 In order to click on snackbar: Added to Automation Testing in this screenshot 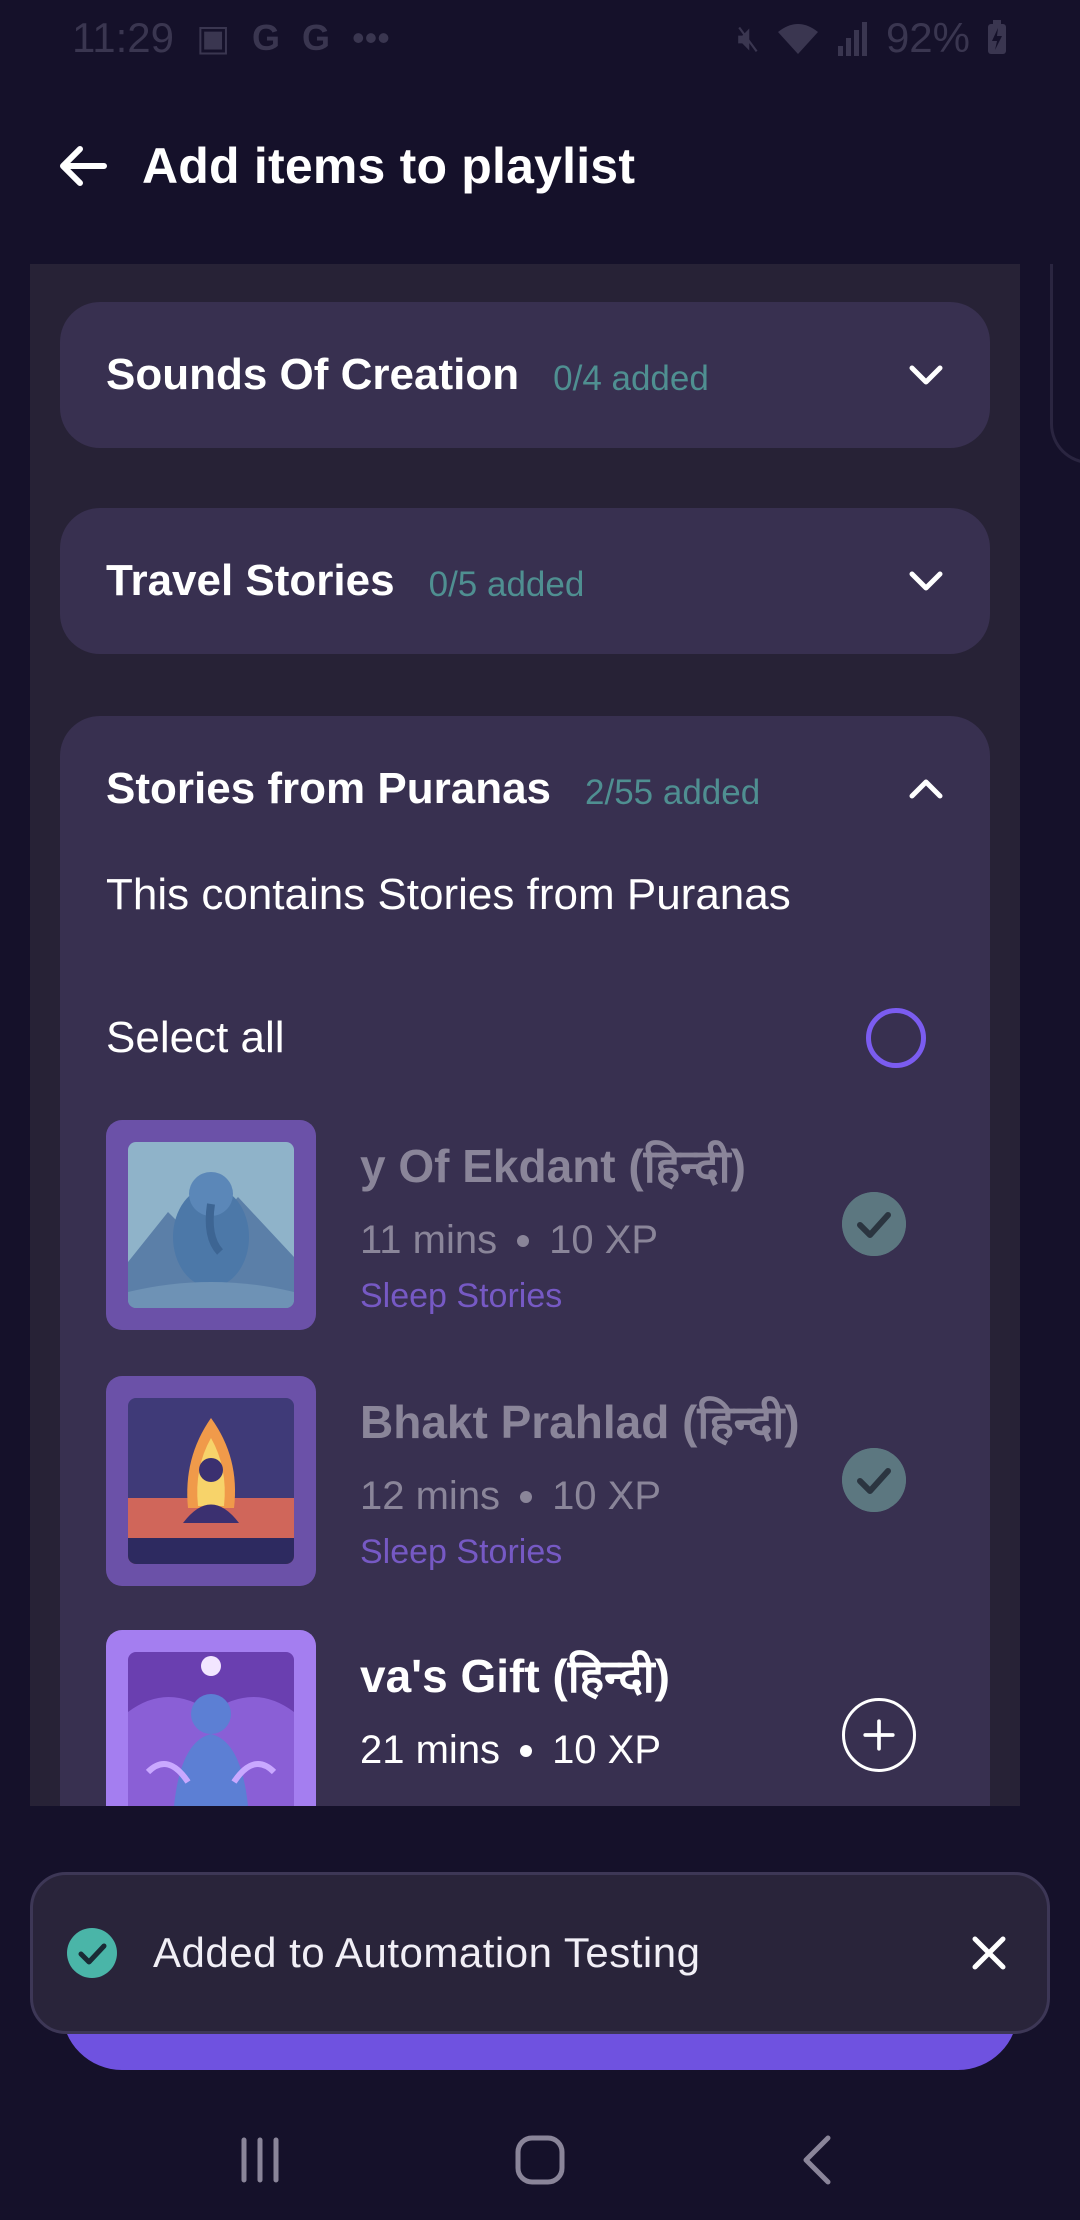, I will do `click(540, 1953)`.